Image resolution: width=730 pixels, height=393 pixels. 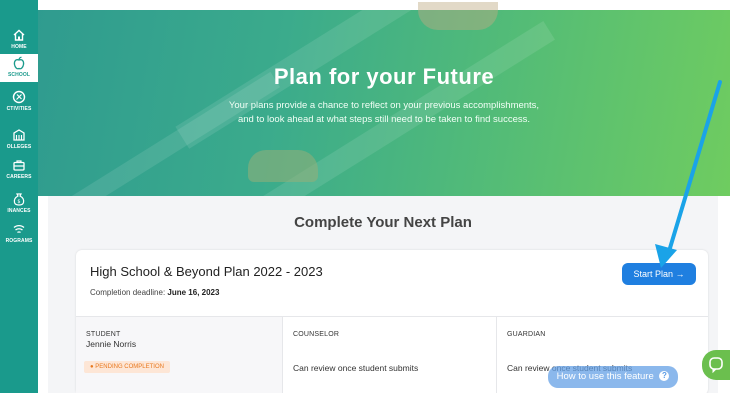 I want to click on status-badge: ● PENDING COMPLETION, so click(x=127, y=367).